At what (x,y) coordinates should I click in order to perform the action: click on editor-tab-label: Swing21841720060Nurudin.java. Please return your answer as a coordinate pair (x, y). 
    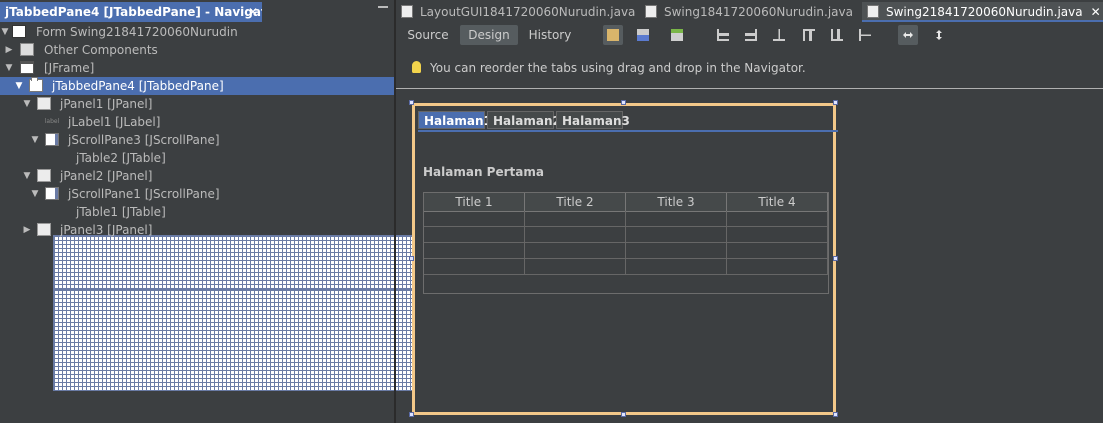
    Looking at the image, I should click on (984, 12).